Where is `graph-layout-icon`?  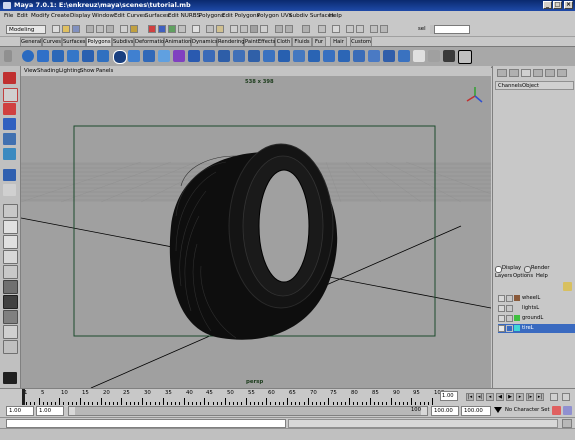 graph-layout-icon is located at coordinates (10, 317).